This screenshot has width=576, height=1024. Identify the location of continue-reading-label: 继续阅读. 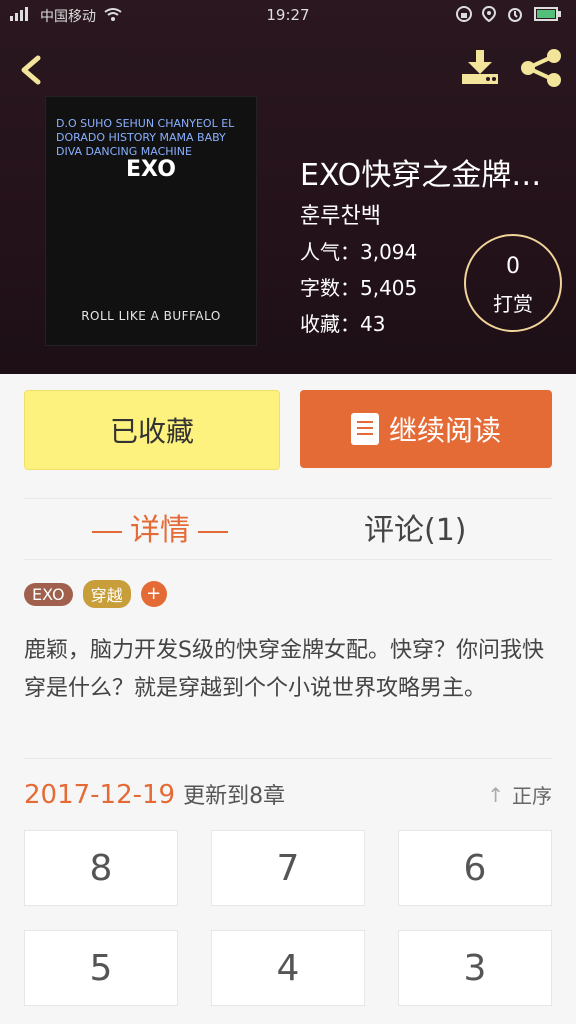
(444, 430).